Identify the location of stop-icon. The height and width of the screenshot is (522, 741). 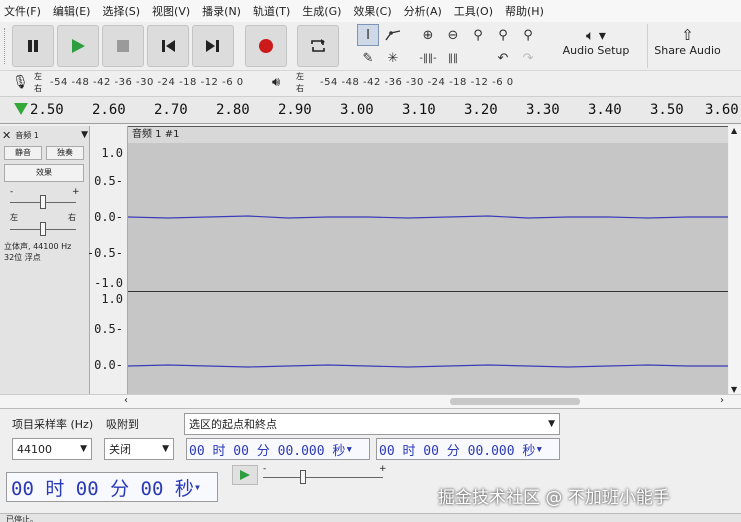
(123, 46).